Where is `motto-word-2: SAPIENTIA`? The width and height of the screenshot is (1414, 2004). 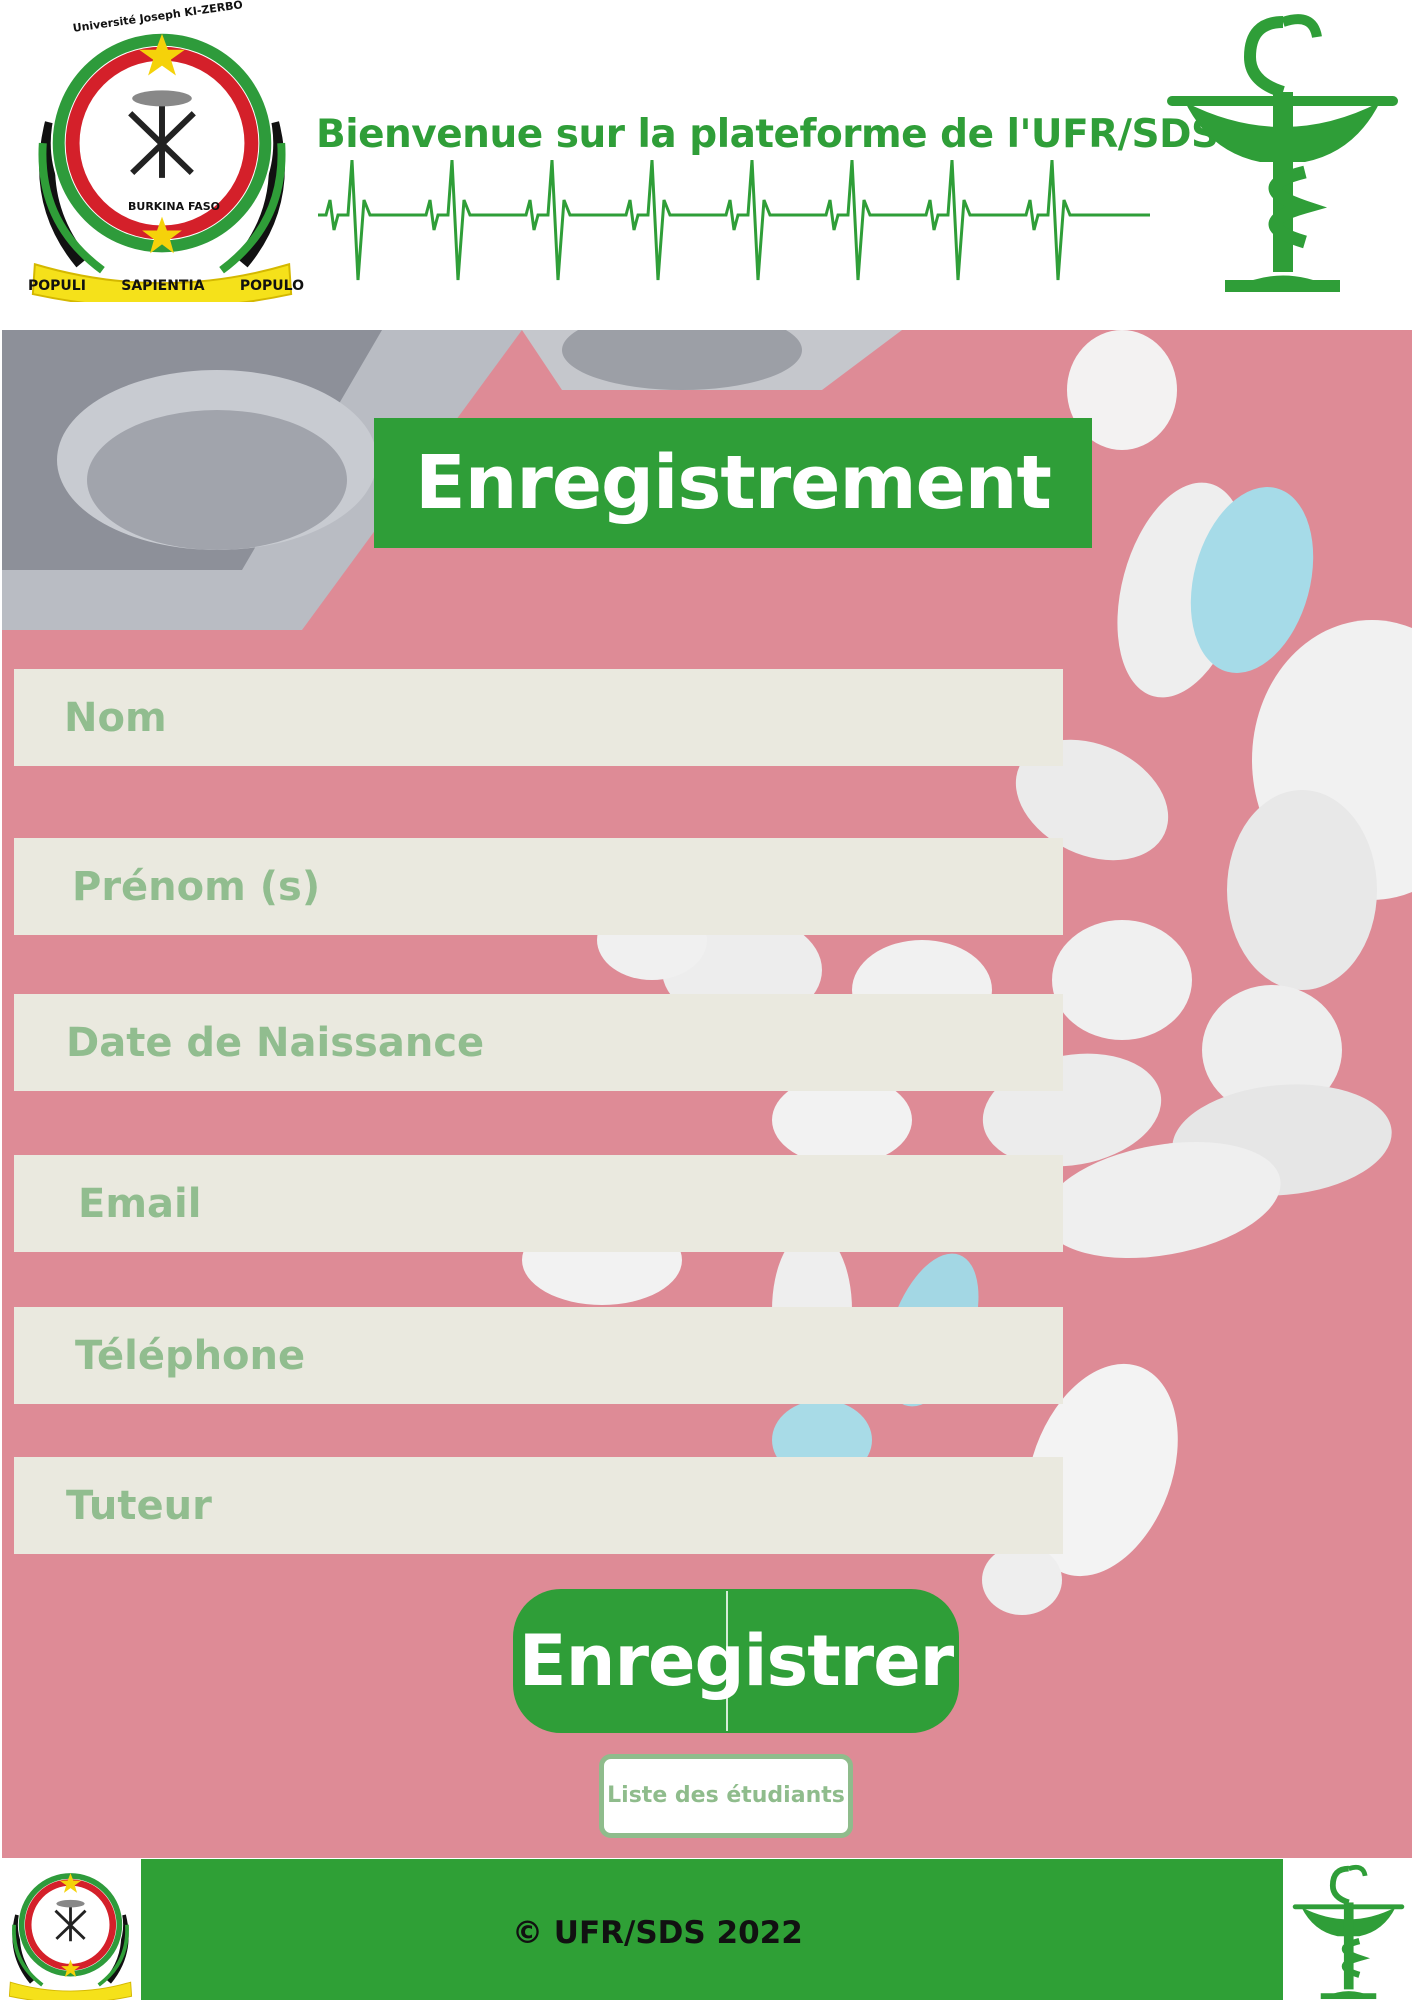
motto-word-2: SAPIENTIA is located at coordinates (163, 286).